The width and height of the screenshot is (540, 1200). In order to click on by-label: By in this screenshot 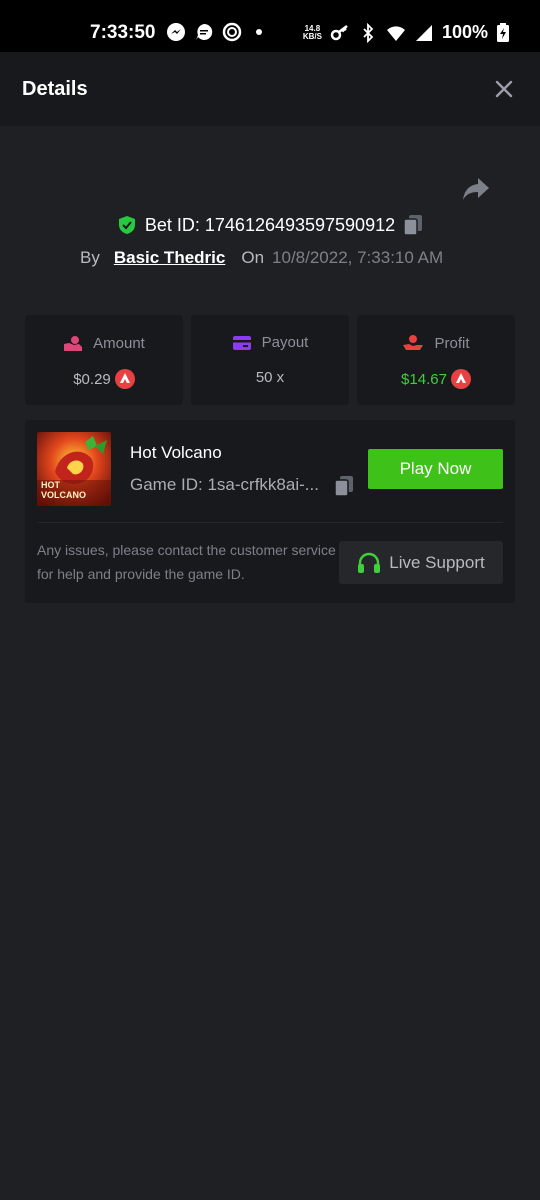, I will do `click(90, 257)`.